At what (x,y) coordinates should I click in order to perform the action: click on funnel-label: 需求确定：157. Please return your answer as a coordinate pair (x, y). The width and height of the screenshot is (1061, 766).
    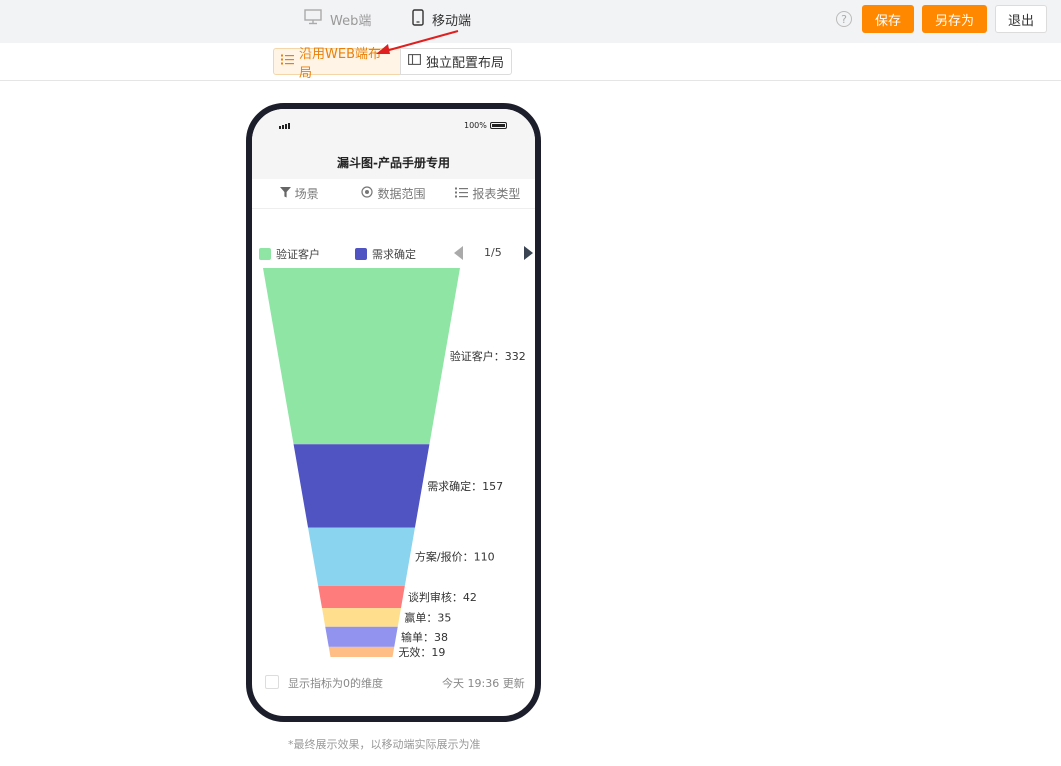
    Looking at the image, I should click on (465, 486).